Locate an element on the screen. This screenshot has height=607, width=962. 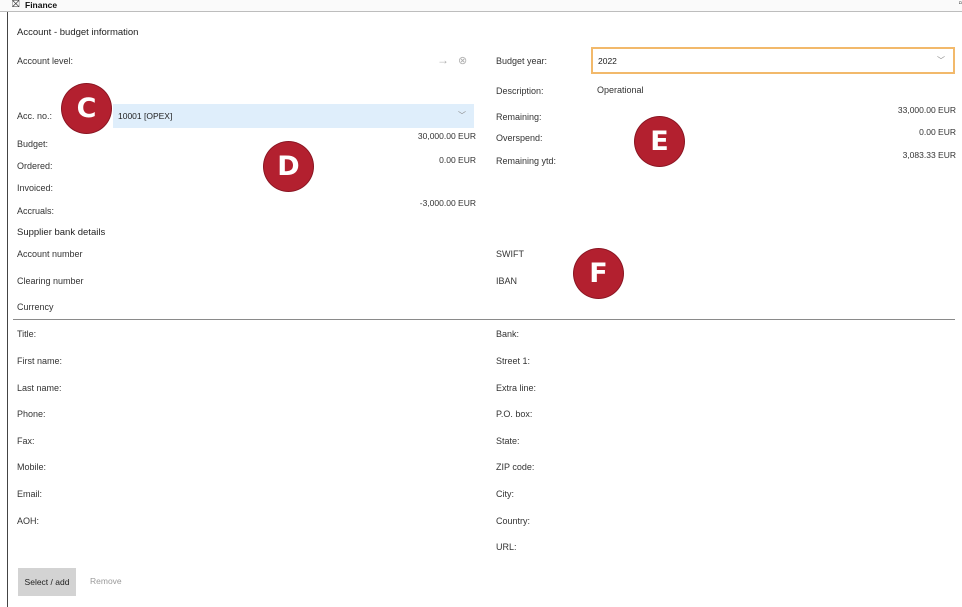
account-number-label: Account number is located at coordinates (50, 254).